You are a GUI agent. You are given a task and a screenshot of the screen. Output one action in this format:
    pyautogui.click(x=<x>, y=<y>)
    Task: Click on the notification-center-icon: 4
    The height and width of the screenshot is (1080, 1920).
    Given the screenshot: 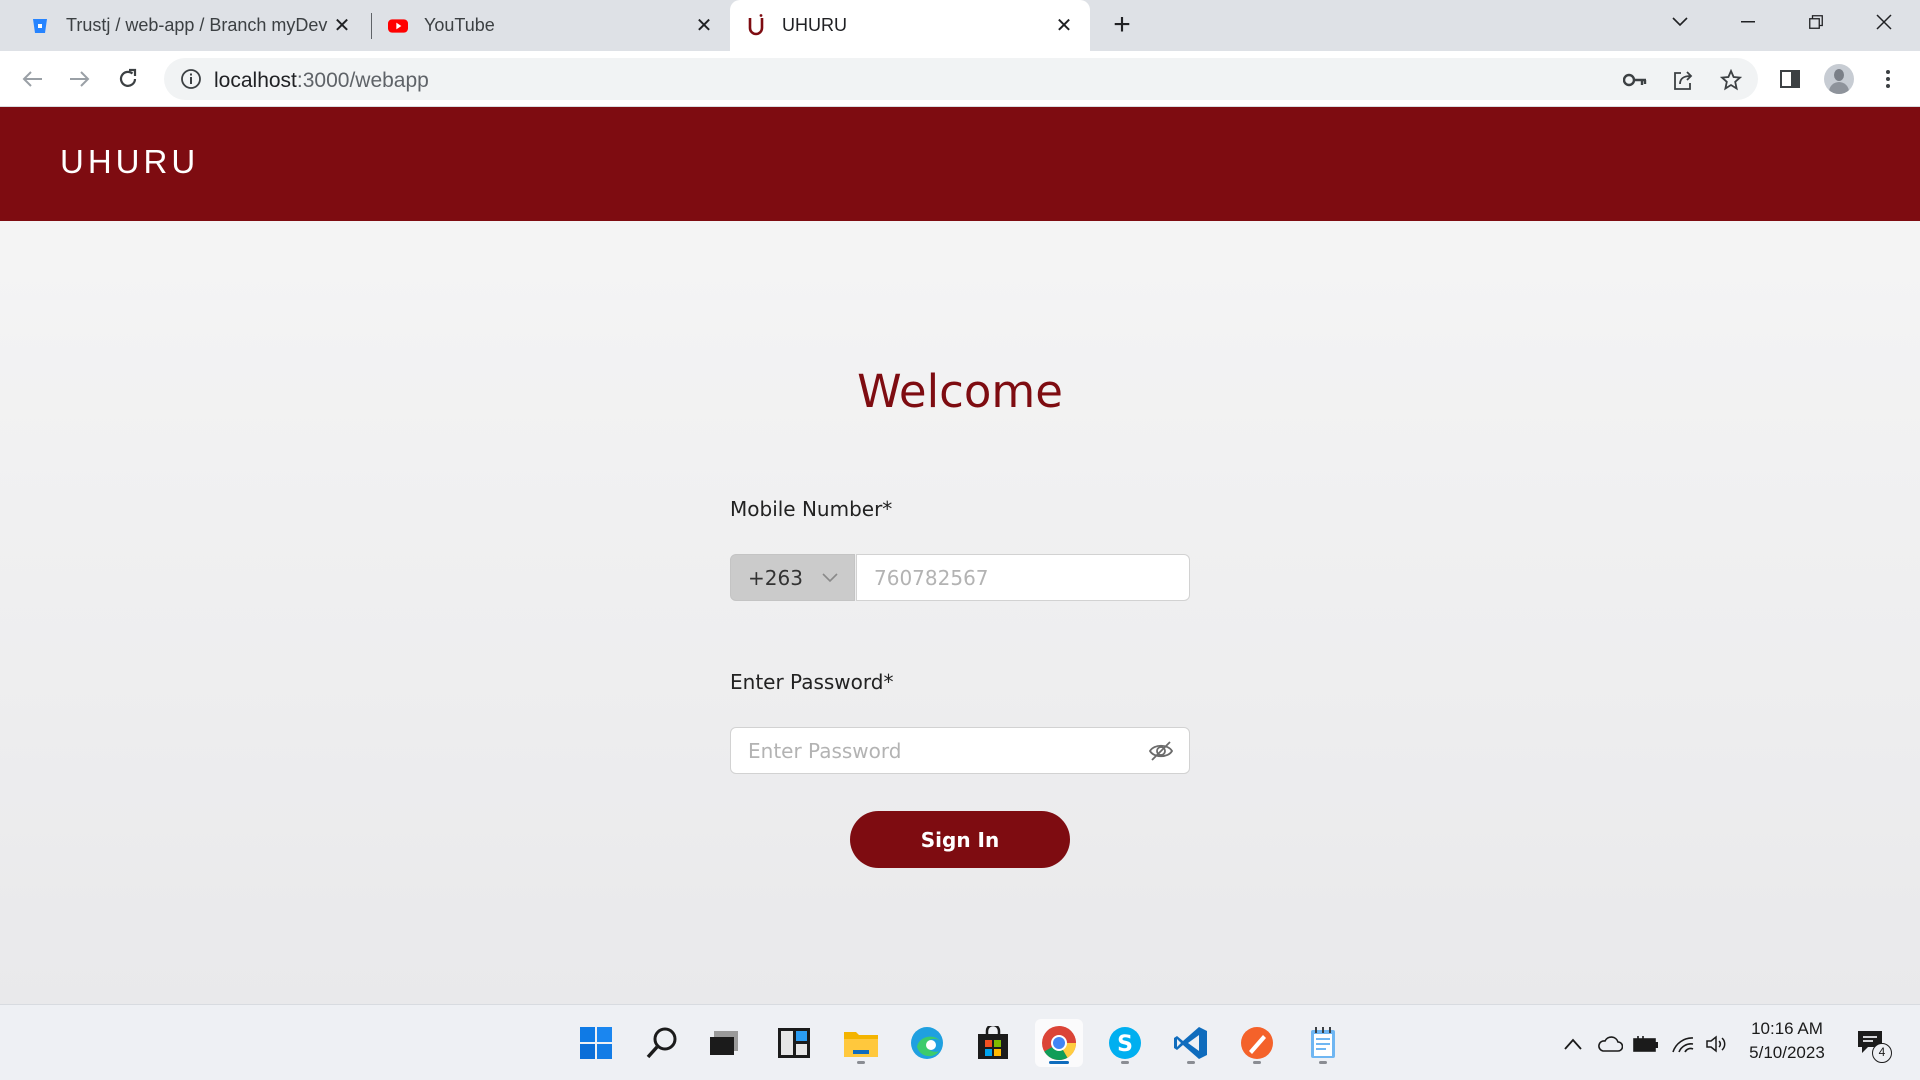 What is the action you would take?
    pyautogui.click(x=1874, y=1046)
    